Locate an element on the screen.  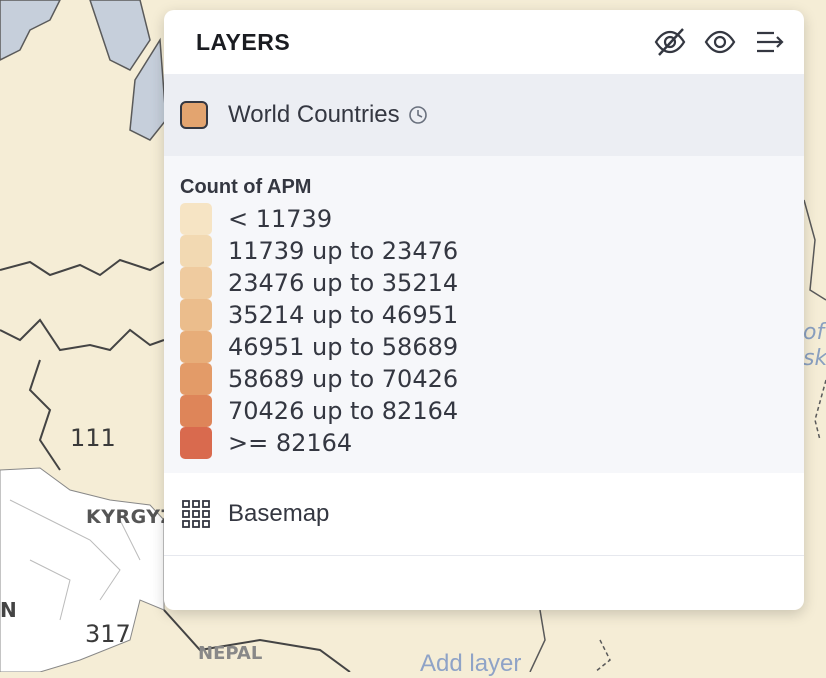
legend-title: Count of APM is located at coordinates (246, 187).